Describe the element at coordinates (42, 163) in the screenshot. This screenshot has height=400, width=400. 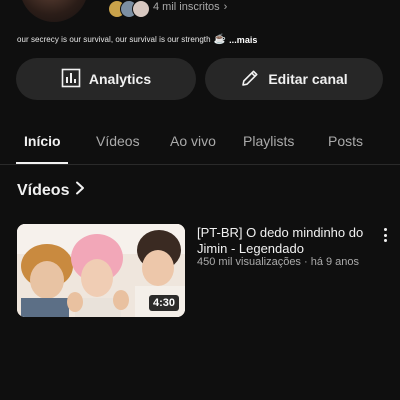
I see `active-tab-indicator` at that location.